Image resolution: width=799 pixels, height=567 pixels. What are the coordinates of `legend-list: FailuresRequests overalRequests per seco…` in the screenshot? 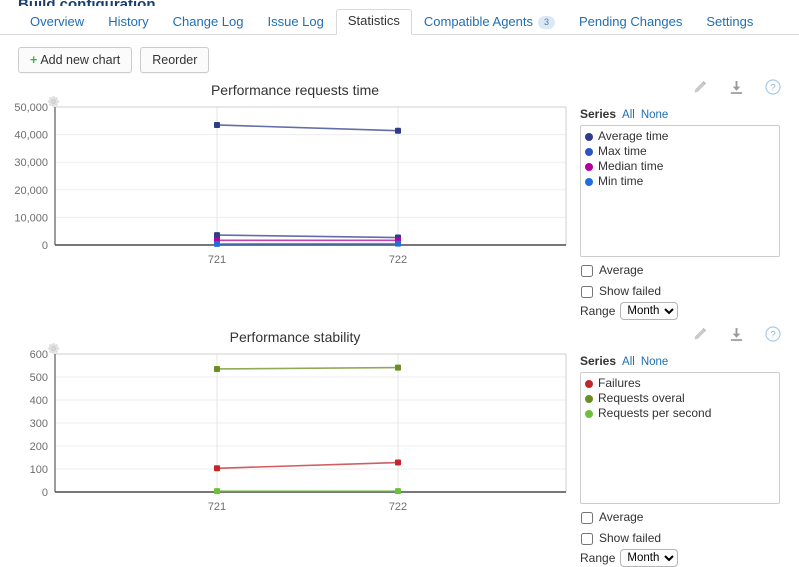 It's located at (680, 438).